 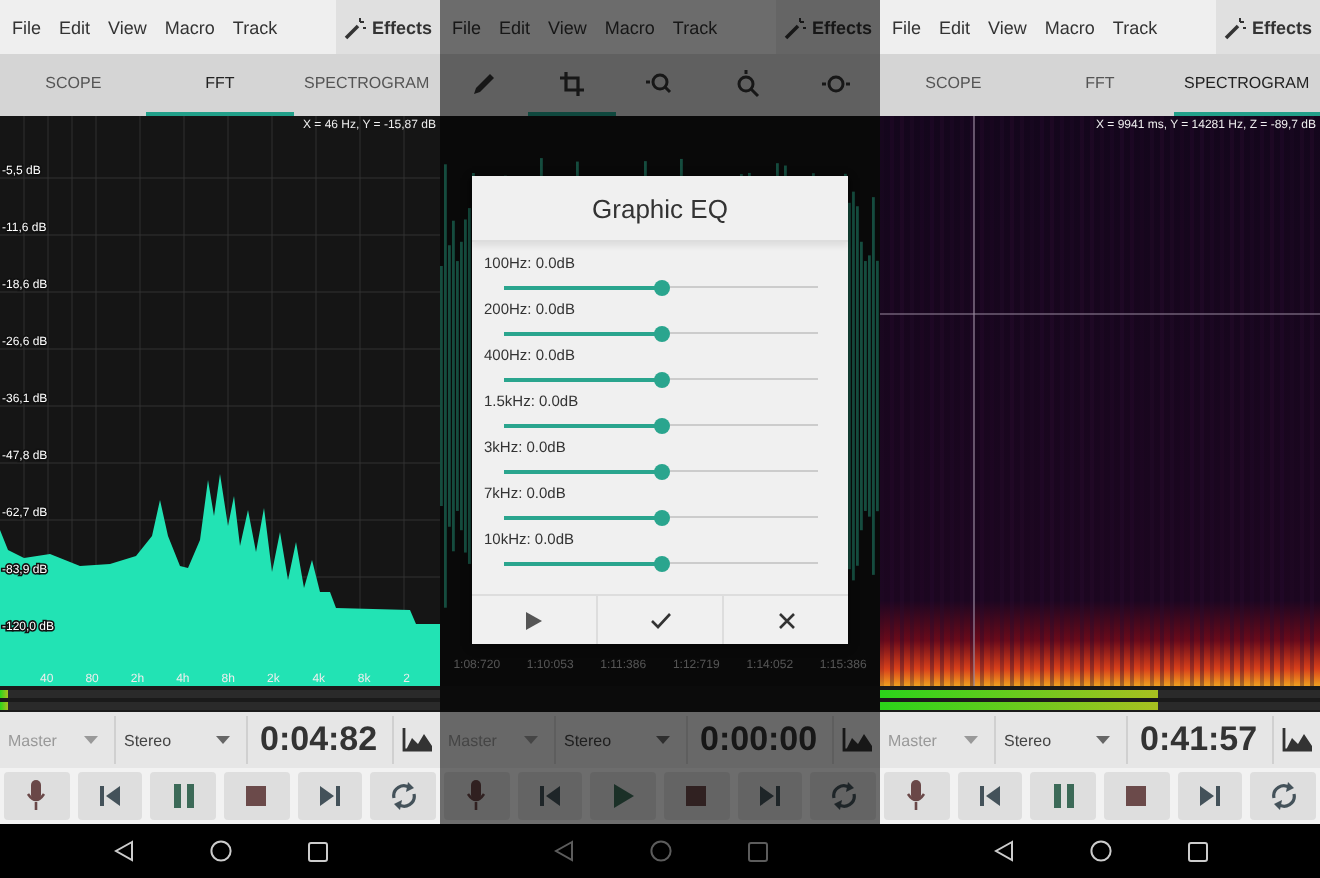 What do you see at coordinates (484, 83) in the screenshot?
I see `pencil-icon` at bounding box center [484, 83].